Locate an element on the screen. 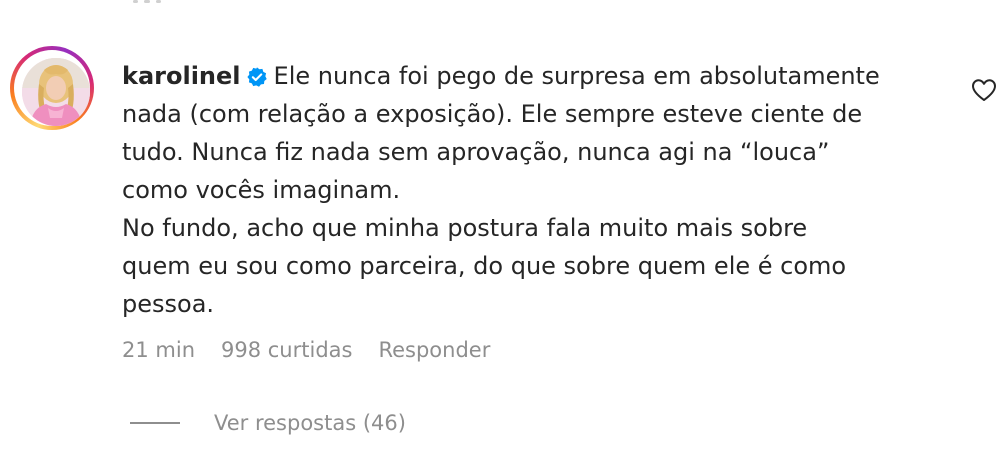  avatar is located at coordinates (56, 92).